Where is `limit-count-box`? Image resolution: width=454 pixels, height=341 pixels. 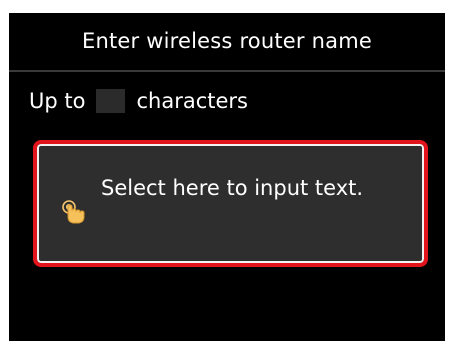 limit-count-box is located at coordinates (111, 101).